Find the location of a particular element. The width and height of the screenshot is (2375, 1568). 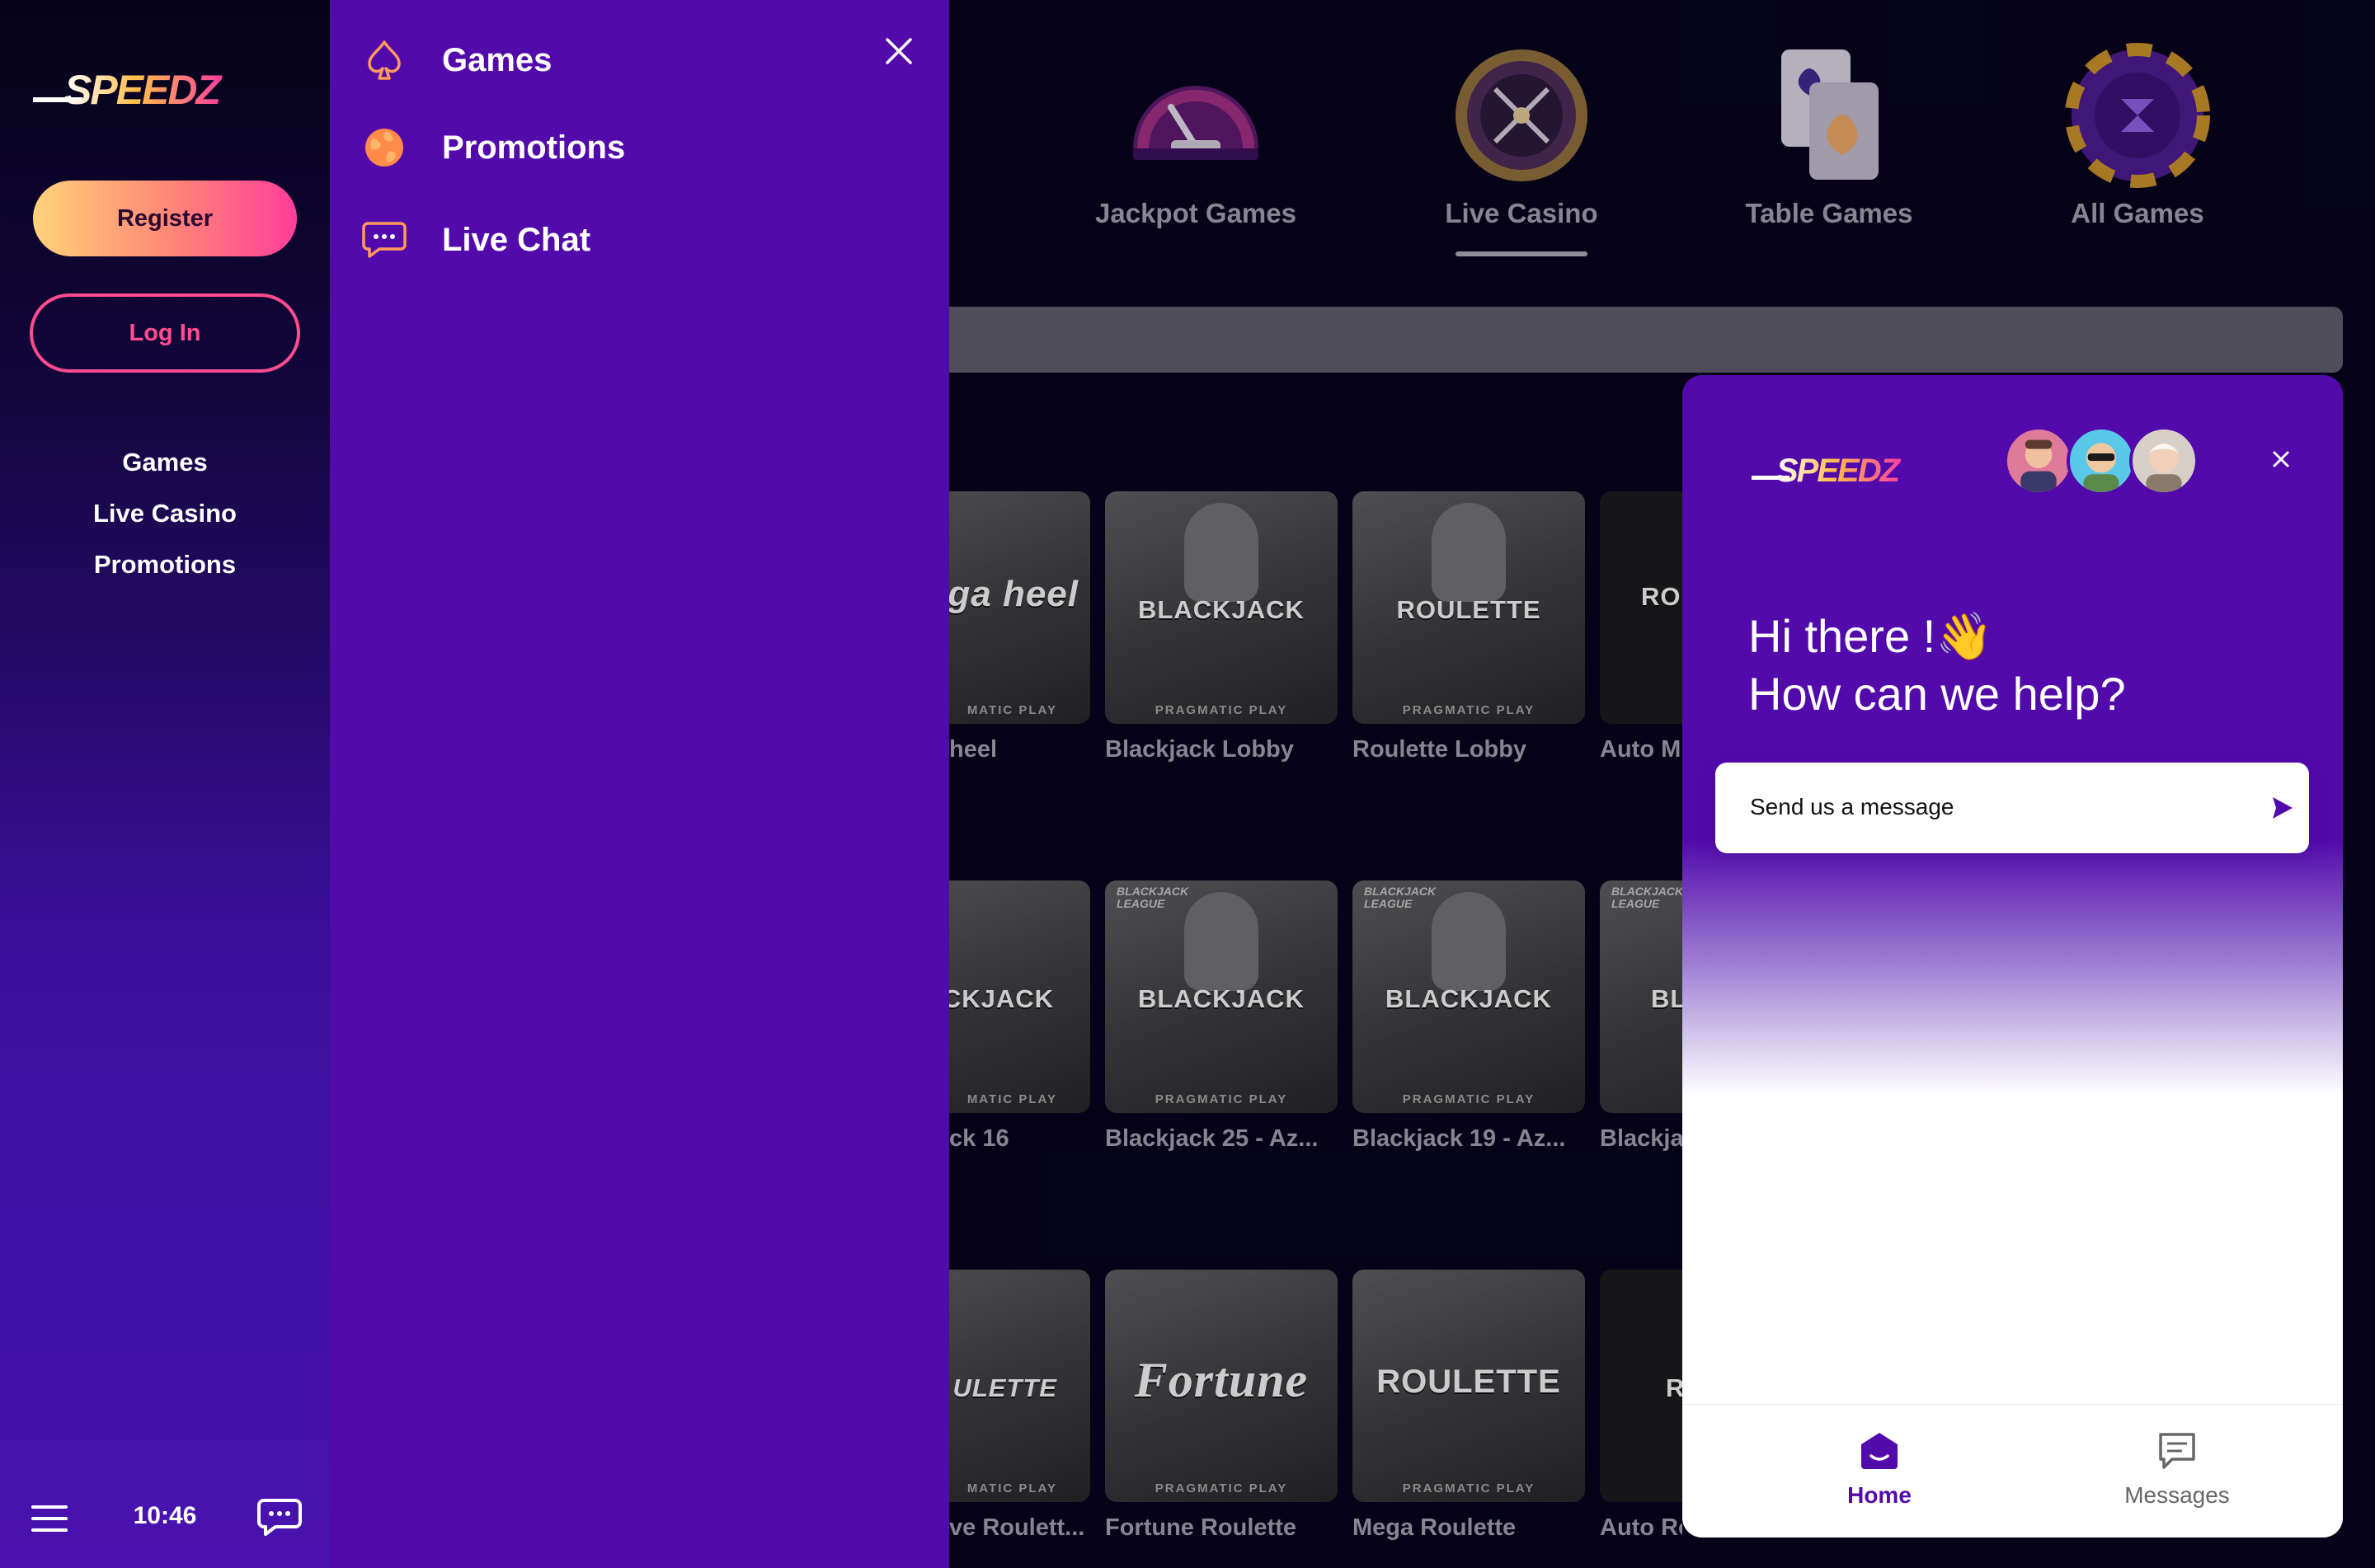

sidebar-item-live-casino: Live Casino is located at coordinates (165, 513).